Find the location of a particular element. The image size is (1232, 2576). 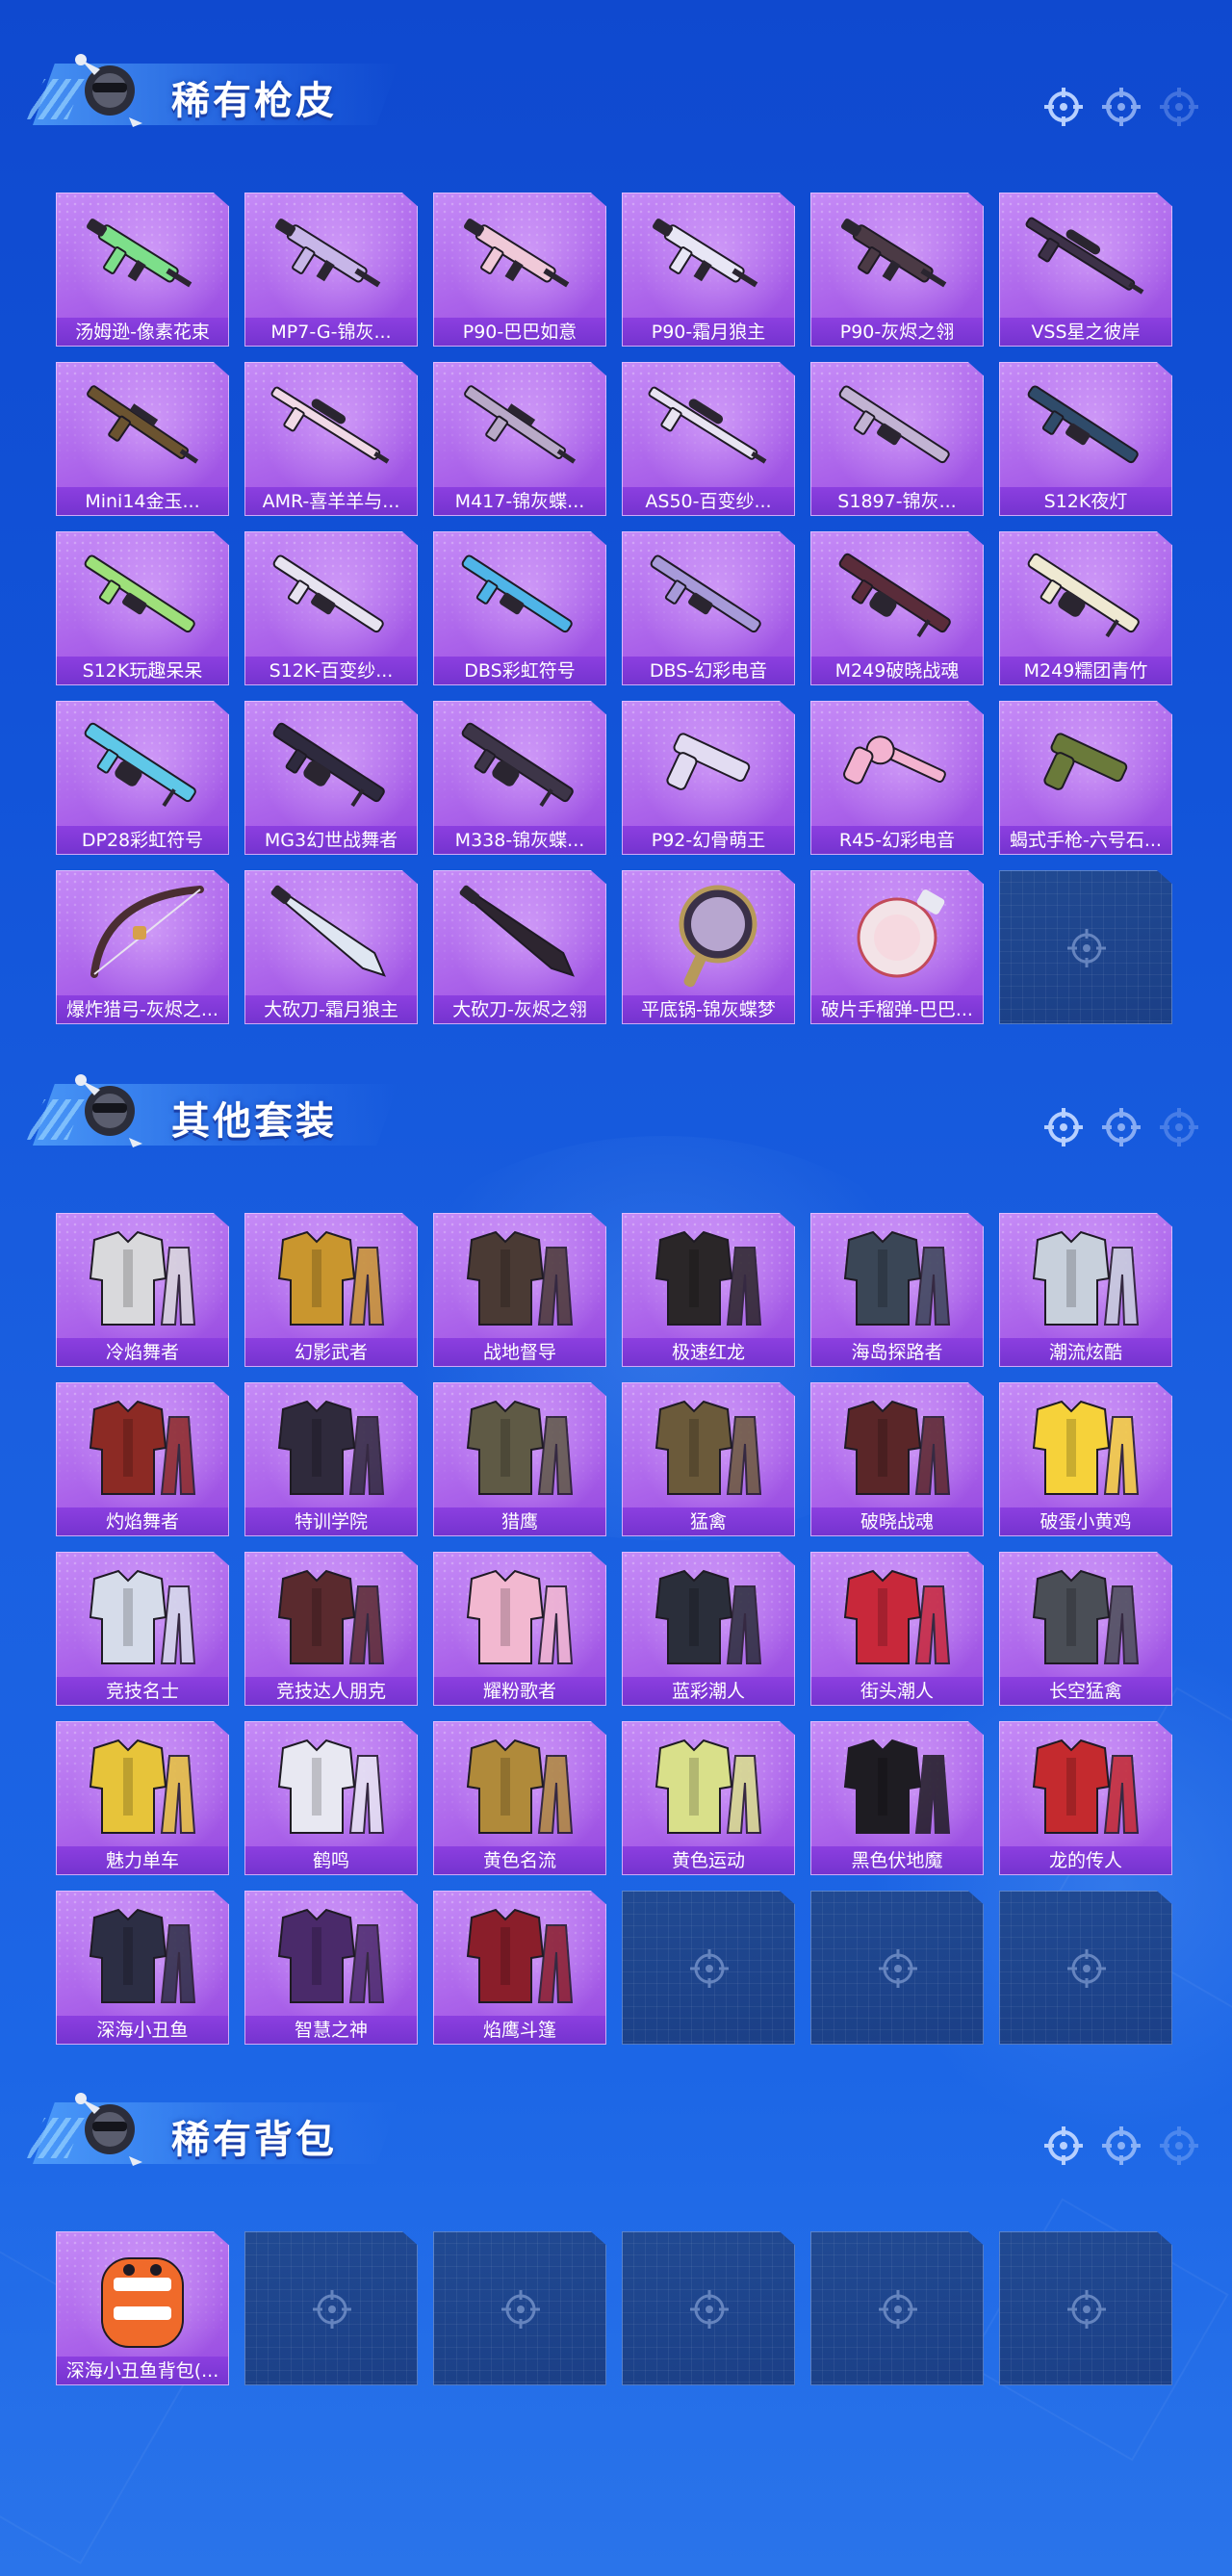

bow-icon is located at coordinates (147, 932).